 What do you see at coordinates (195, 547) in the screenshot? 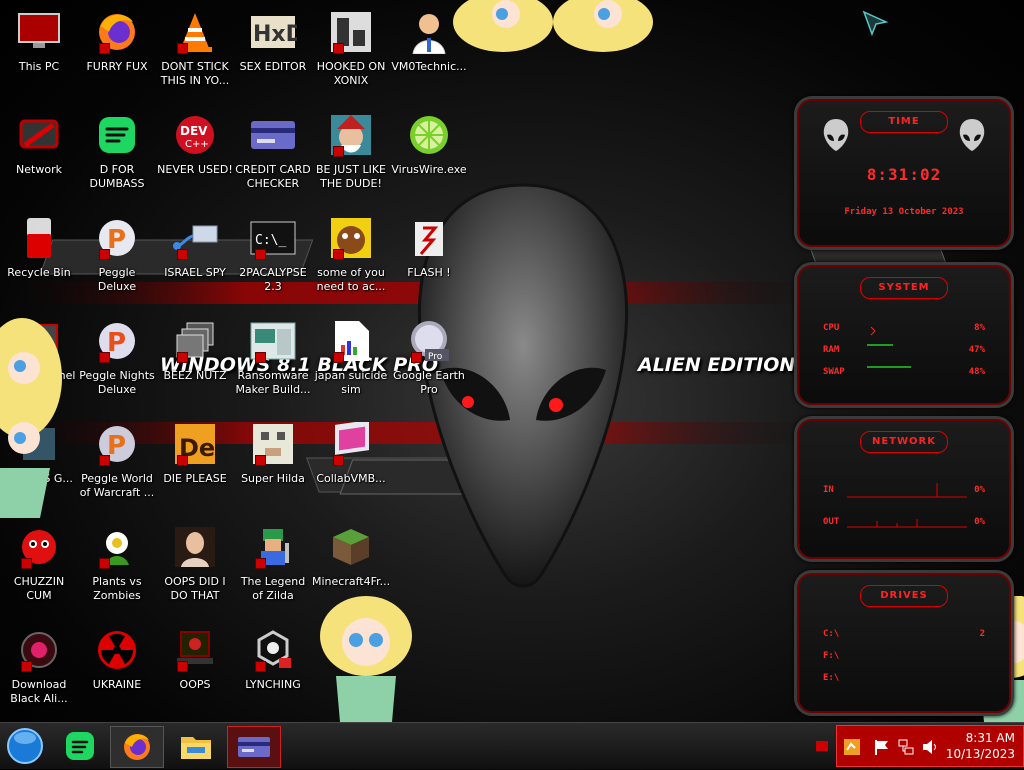
I see `portrait-icon` at bounding box center [195, 547].